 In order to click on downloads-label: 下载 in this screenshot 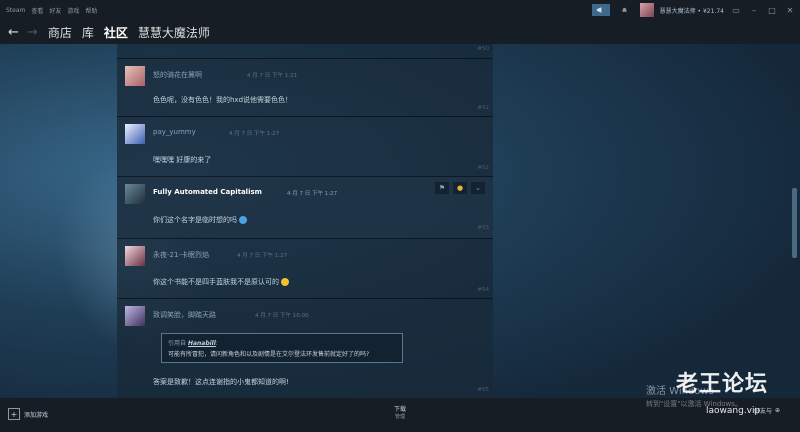, I will do `click(399, 409)`.